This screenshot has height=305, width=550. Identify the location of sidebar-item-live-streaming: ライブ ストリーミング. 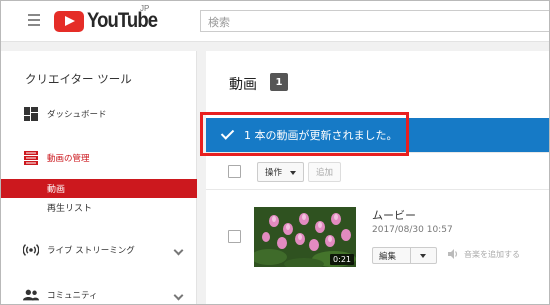
(99, 250).